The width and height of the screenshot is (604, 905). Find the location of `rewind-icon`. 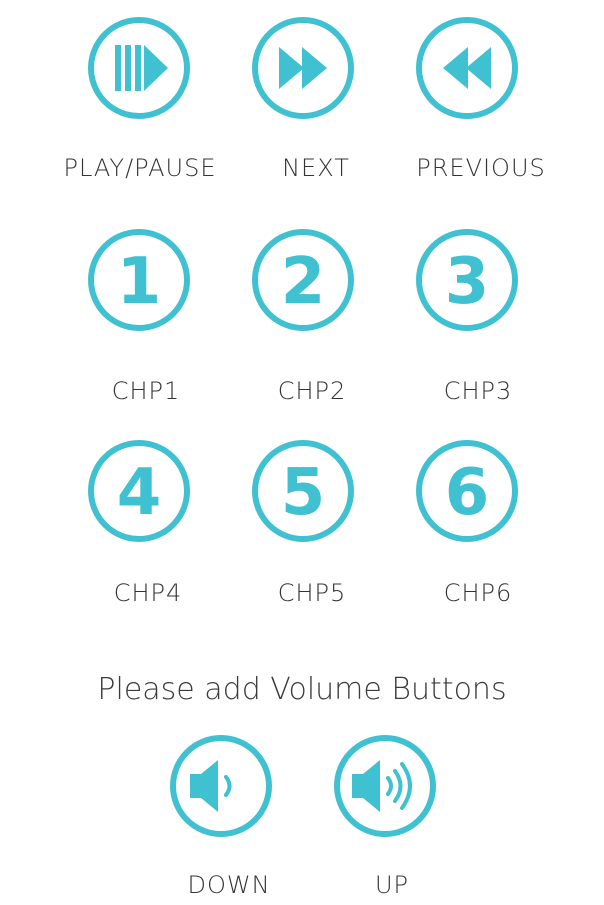

rewind-icon is located at coordinates (467, 68).